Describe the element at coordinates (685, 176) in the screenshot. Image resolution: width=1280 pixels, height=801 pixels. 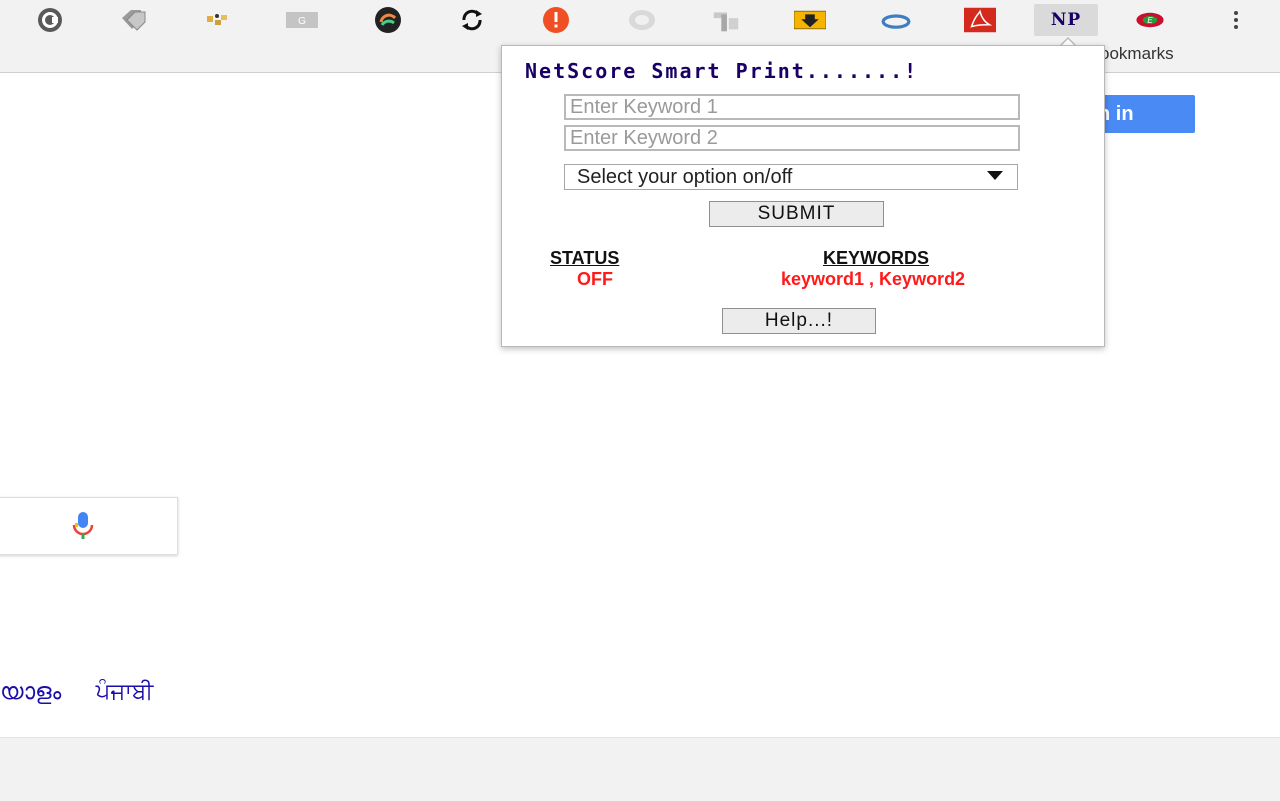
I see `option-select-value: Select your option on/off` at that location.